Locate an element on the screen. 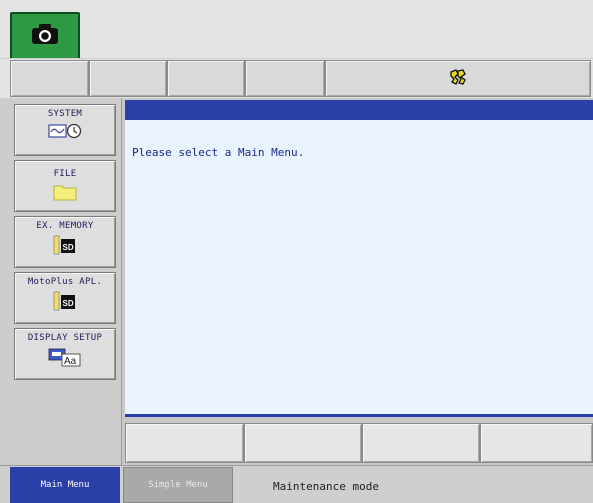  menu-label-system: SYSTEM is located at coordinates (65, 114).